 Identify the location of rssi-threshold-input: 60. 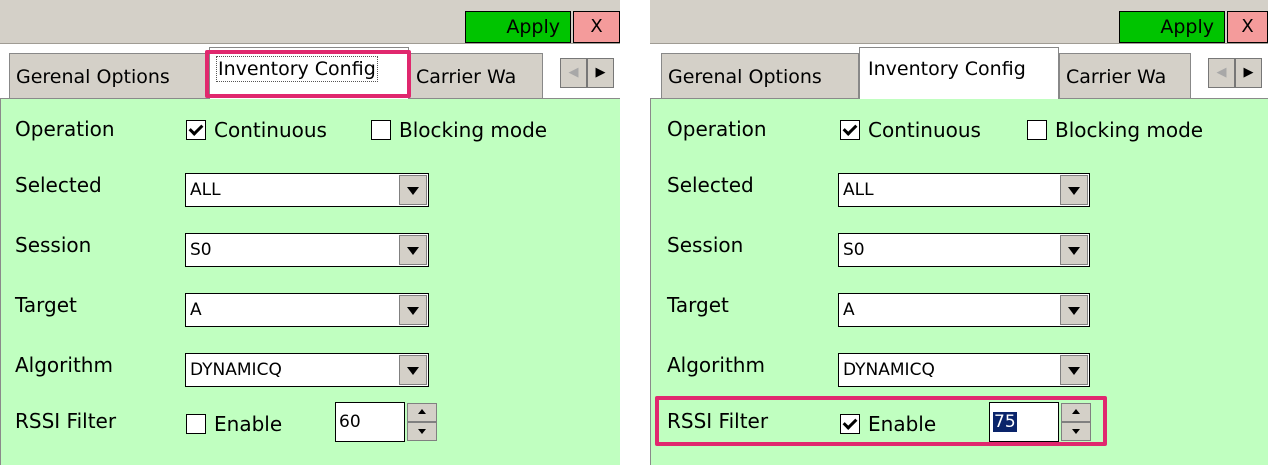
(370, 422).